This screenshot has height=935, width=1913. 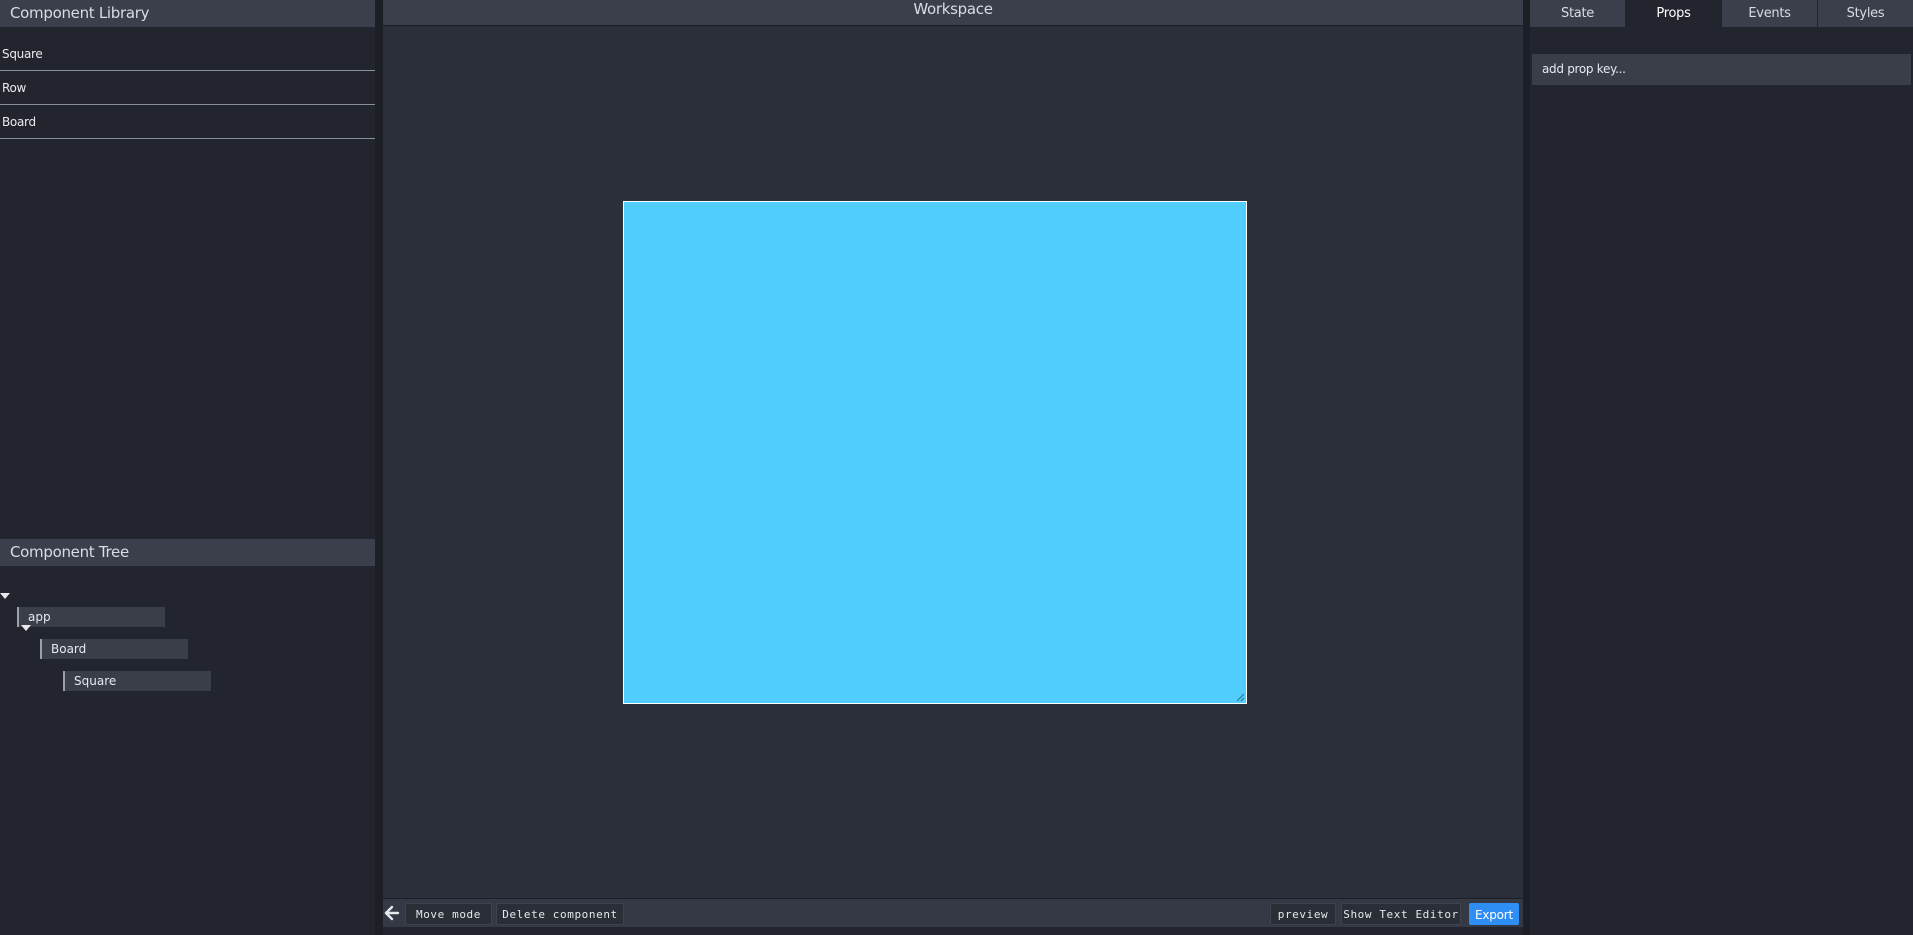 What do you see at coordinates (1401, 914) in the screenshot?
I see `show-text-editor-button: Show Text Editor` at bounding box center [1401, 914].